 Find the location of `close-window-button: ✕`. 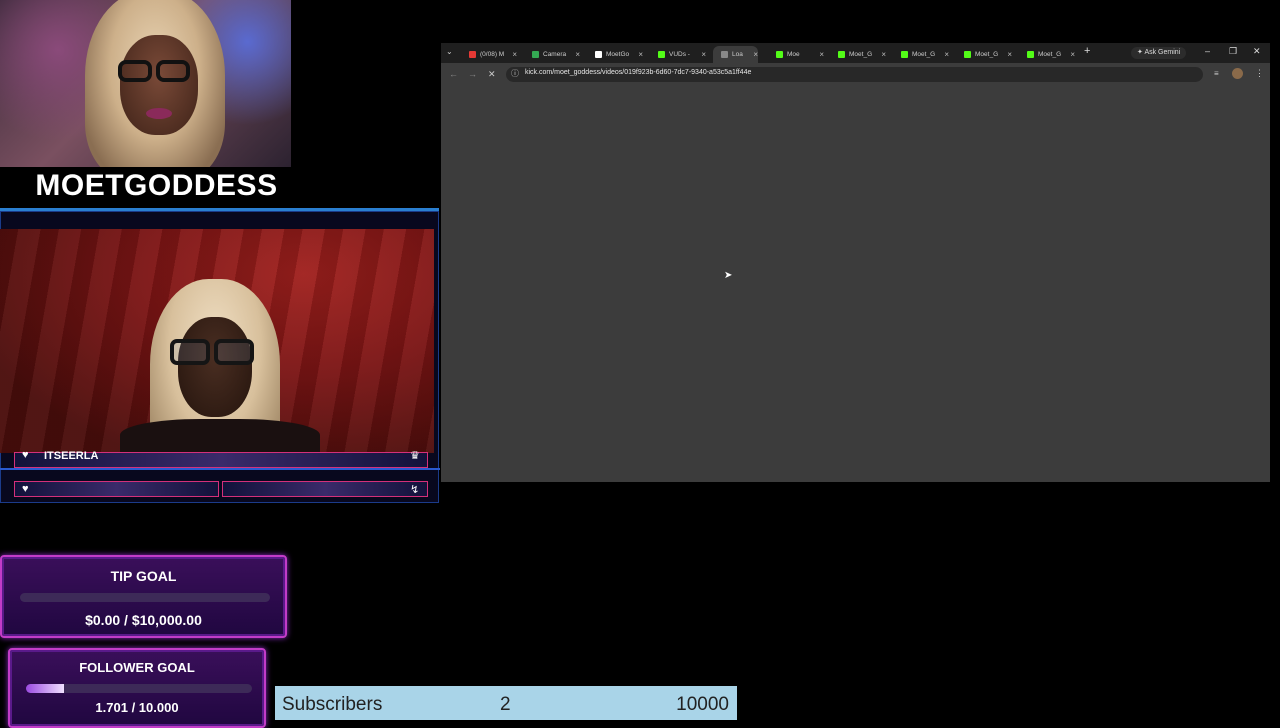

close-window-button: ✕ is located at coordinates (1257, 51).